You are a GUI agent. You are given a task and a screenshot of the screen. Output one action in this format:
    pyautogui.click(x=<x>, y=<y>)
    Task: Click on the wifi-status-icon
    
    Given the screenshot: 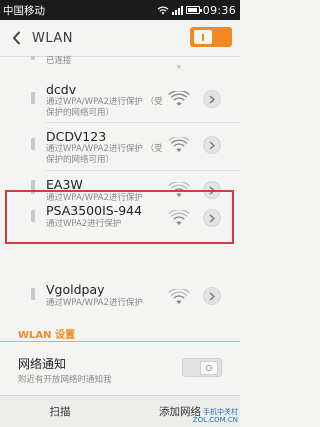 What is the action you would take?
    pyautogui.click(x=163, y=10)
    